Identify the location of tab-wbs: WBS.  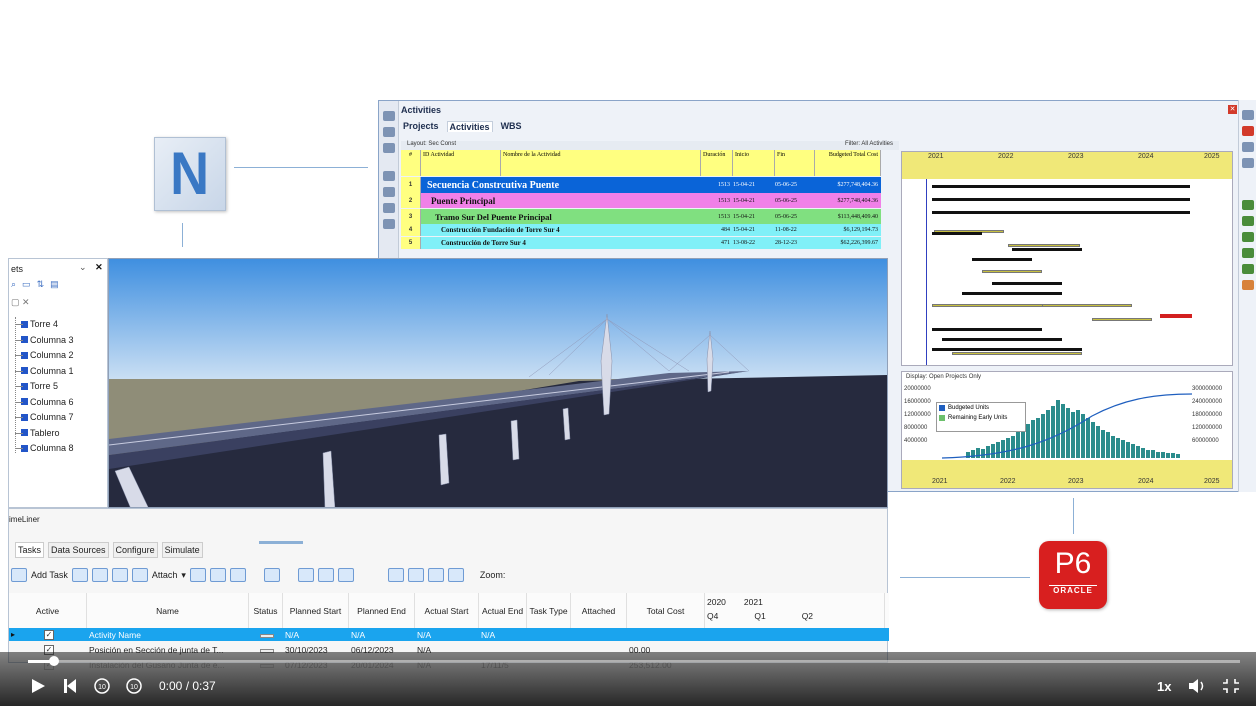
(511, 126).